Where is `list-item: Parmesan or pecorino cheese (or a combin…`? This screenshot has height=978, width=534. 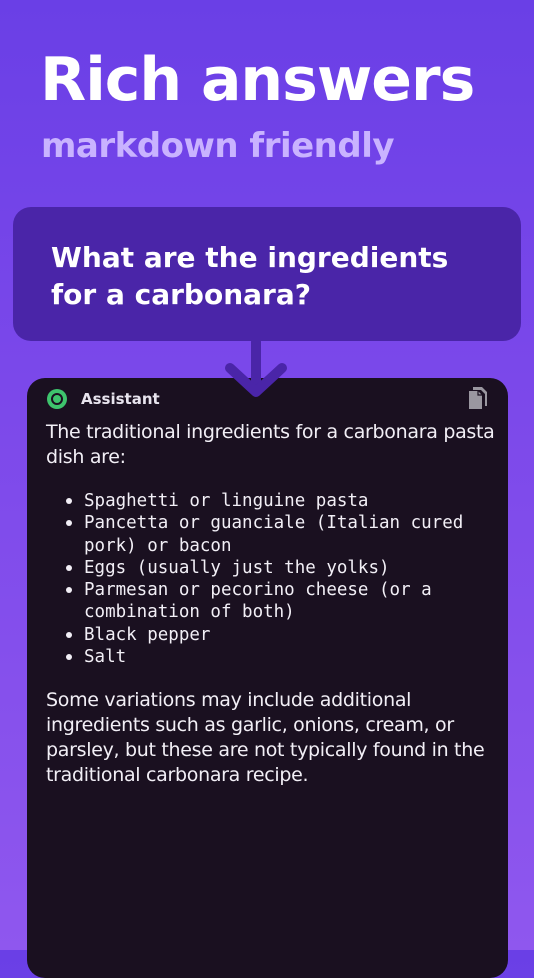 list-item: Parmesan or pecorino cheese (or a combin… is located at coordinates (281, 601).